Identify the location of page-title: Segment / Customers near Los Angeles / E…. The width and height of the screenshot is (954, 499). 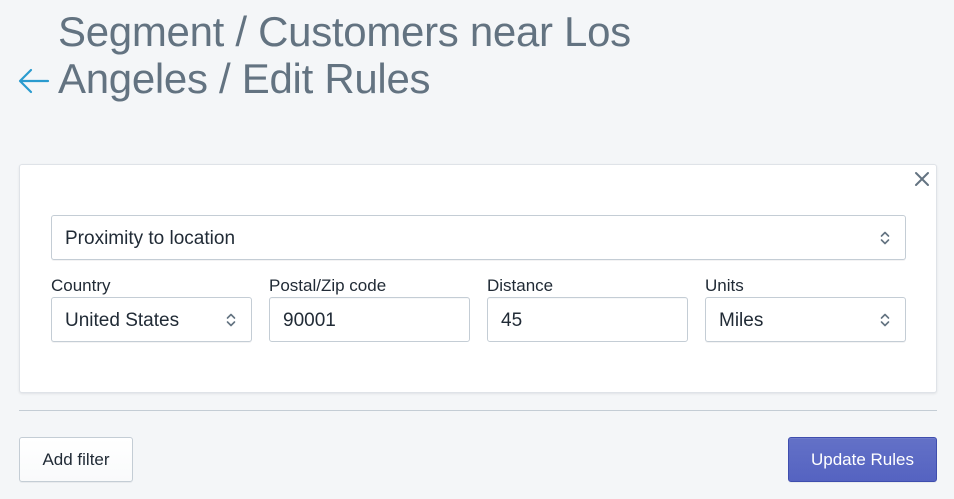
(344, 55).